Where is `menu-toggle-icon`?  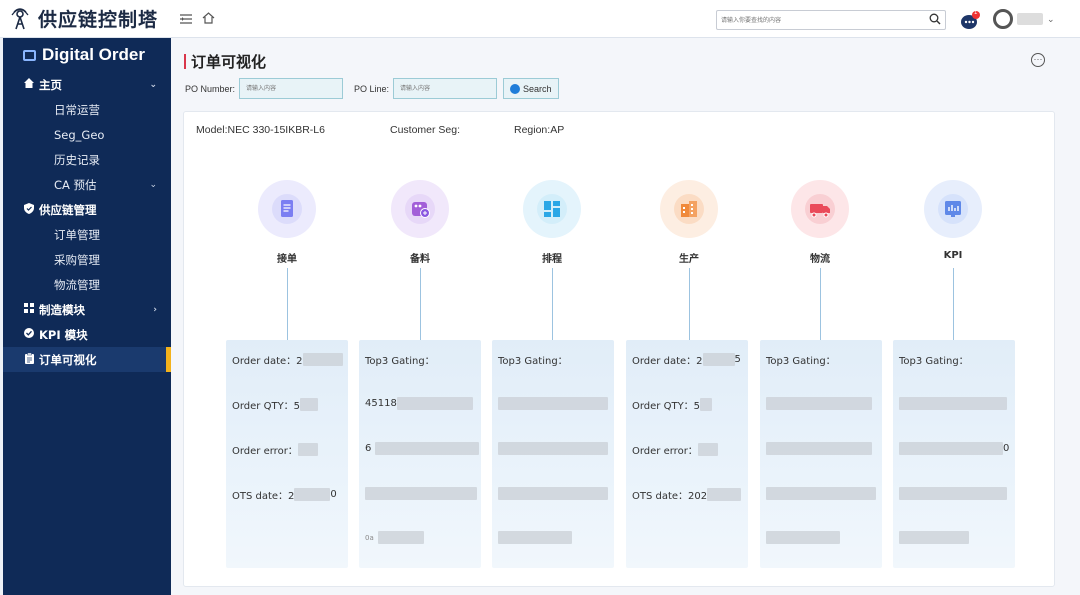 menu-toggle-icon is located at coordinates (186, 19).